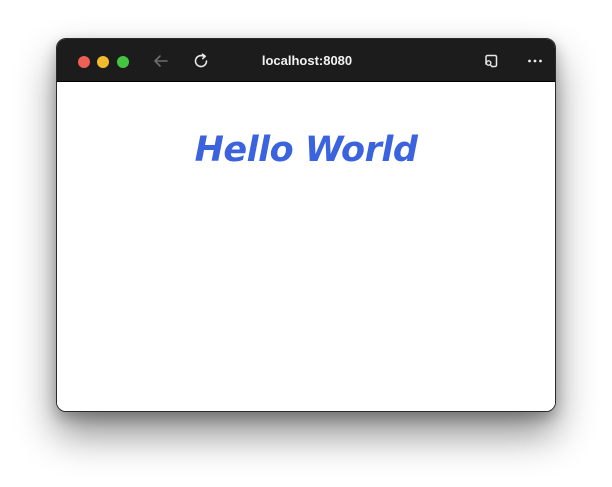  Describe the element at coordinates (123, 62) in the screenshot. I see `maximize-window-button` at that location.